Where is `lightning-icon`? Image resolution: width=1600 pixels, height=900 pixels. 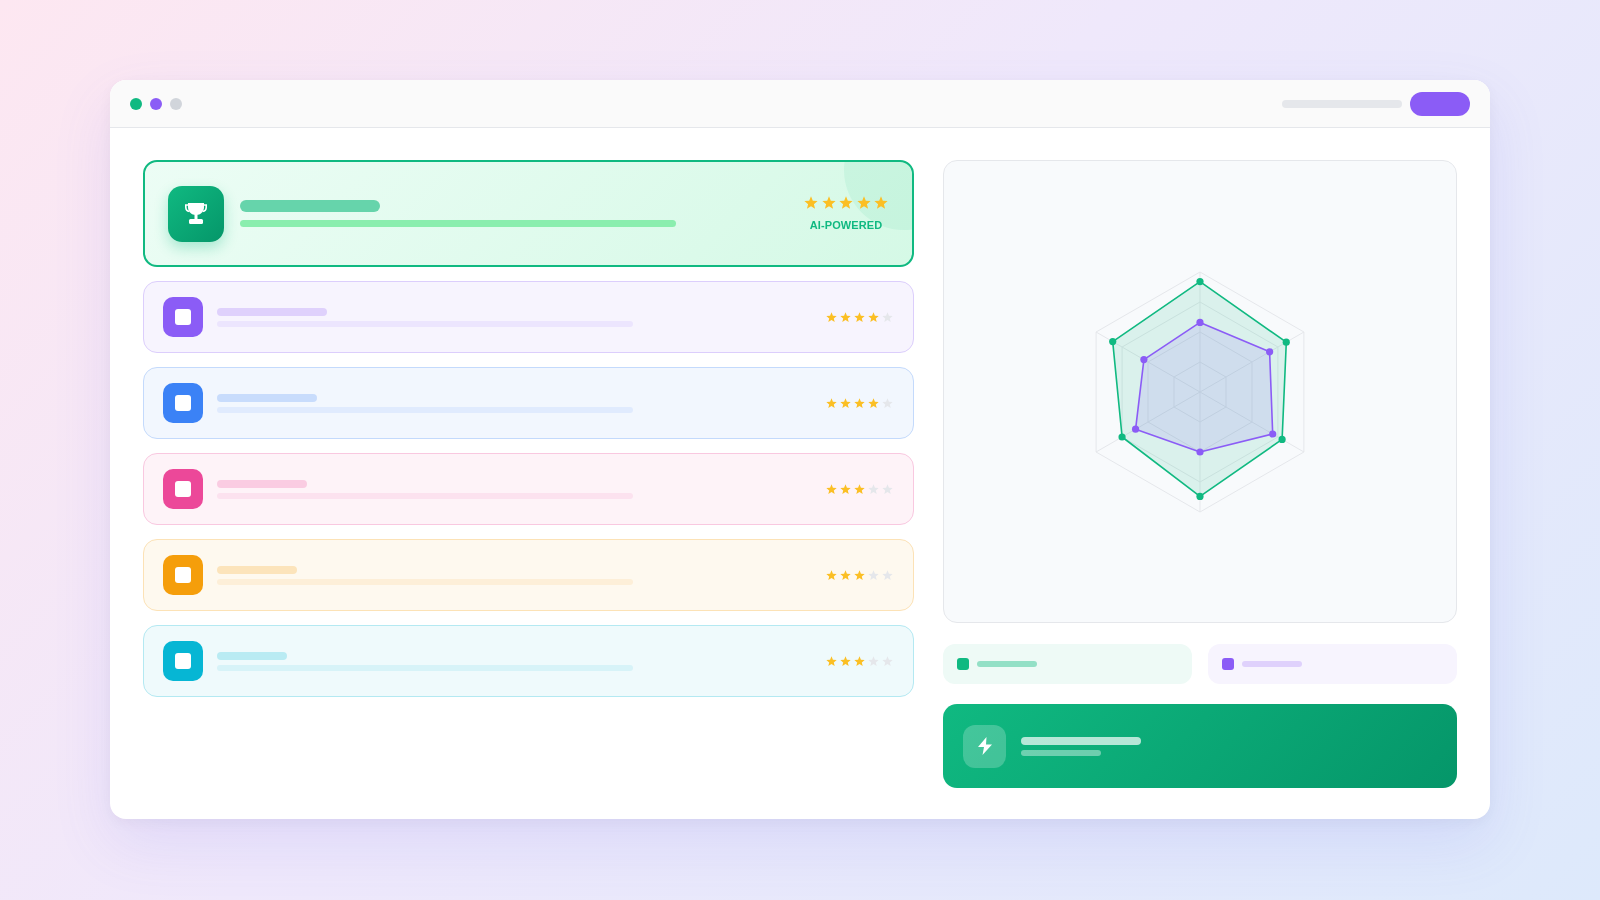 lightning-icon is located at coordinates (984, 746).